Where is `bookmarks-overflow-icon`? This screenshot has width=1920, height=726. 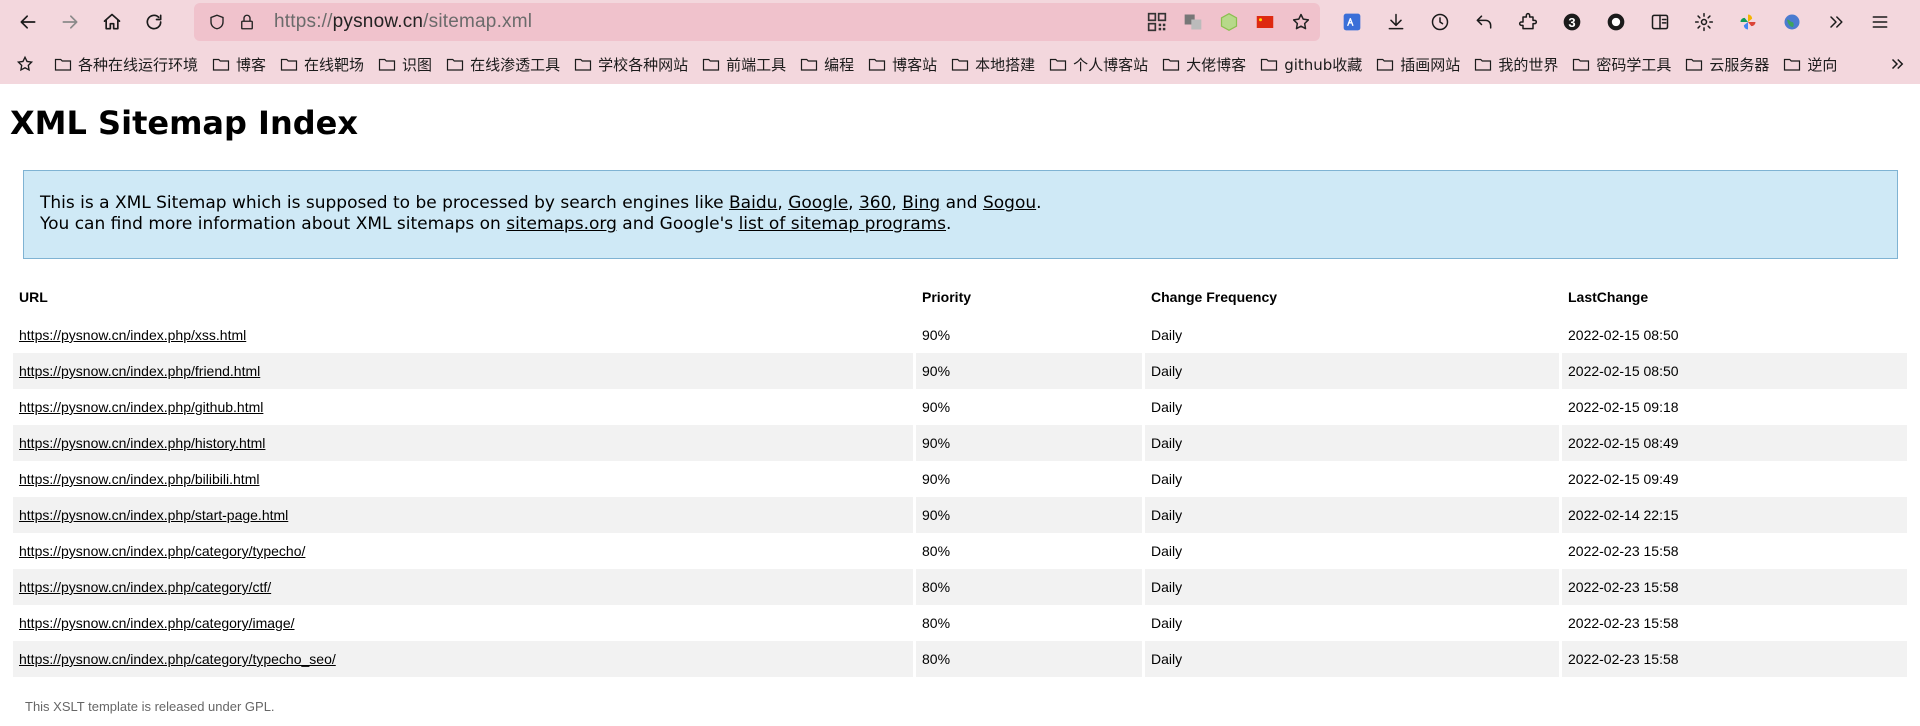
bookmarks-overflow-icon is located at coordinates (1897, 64).